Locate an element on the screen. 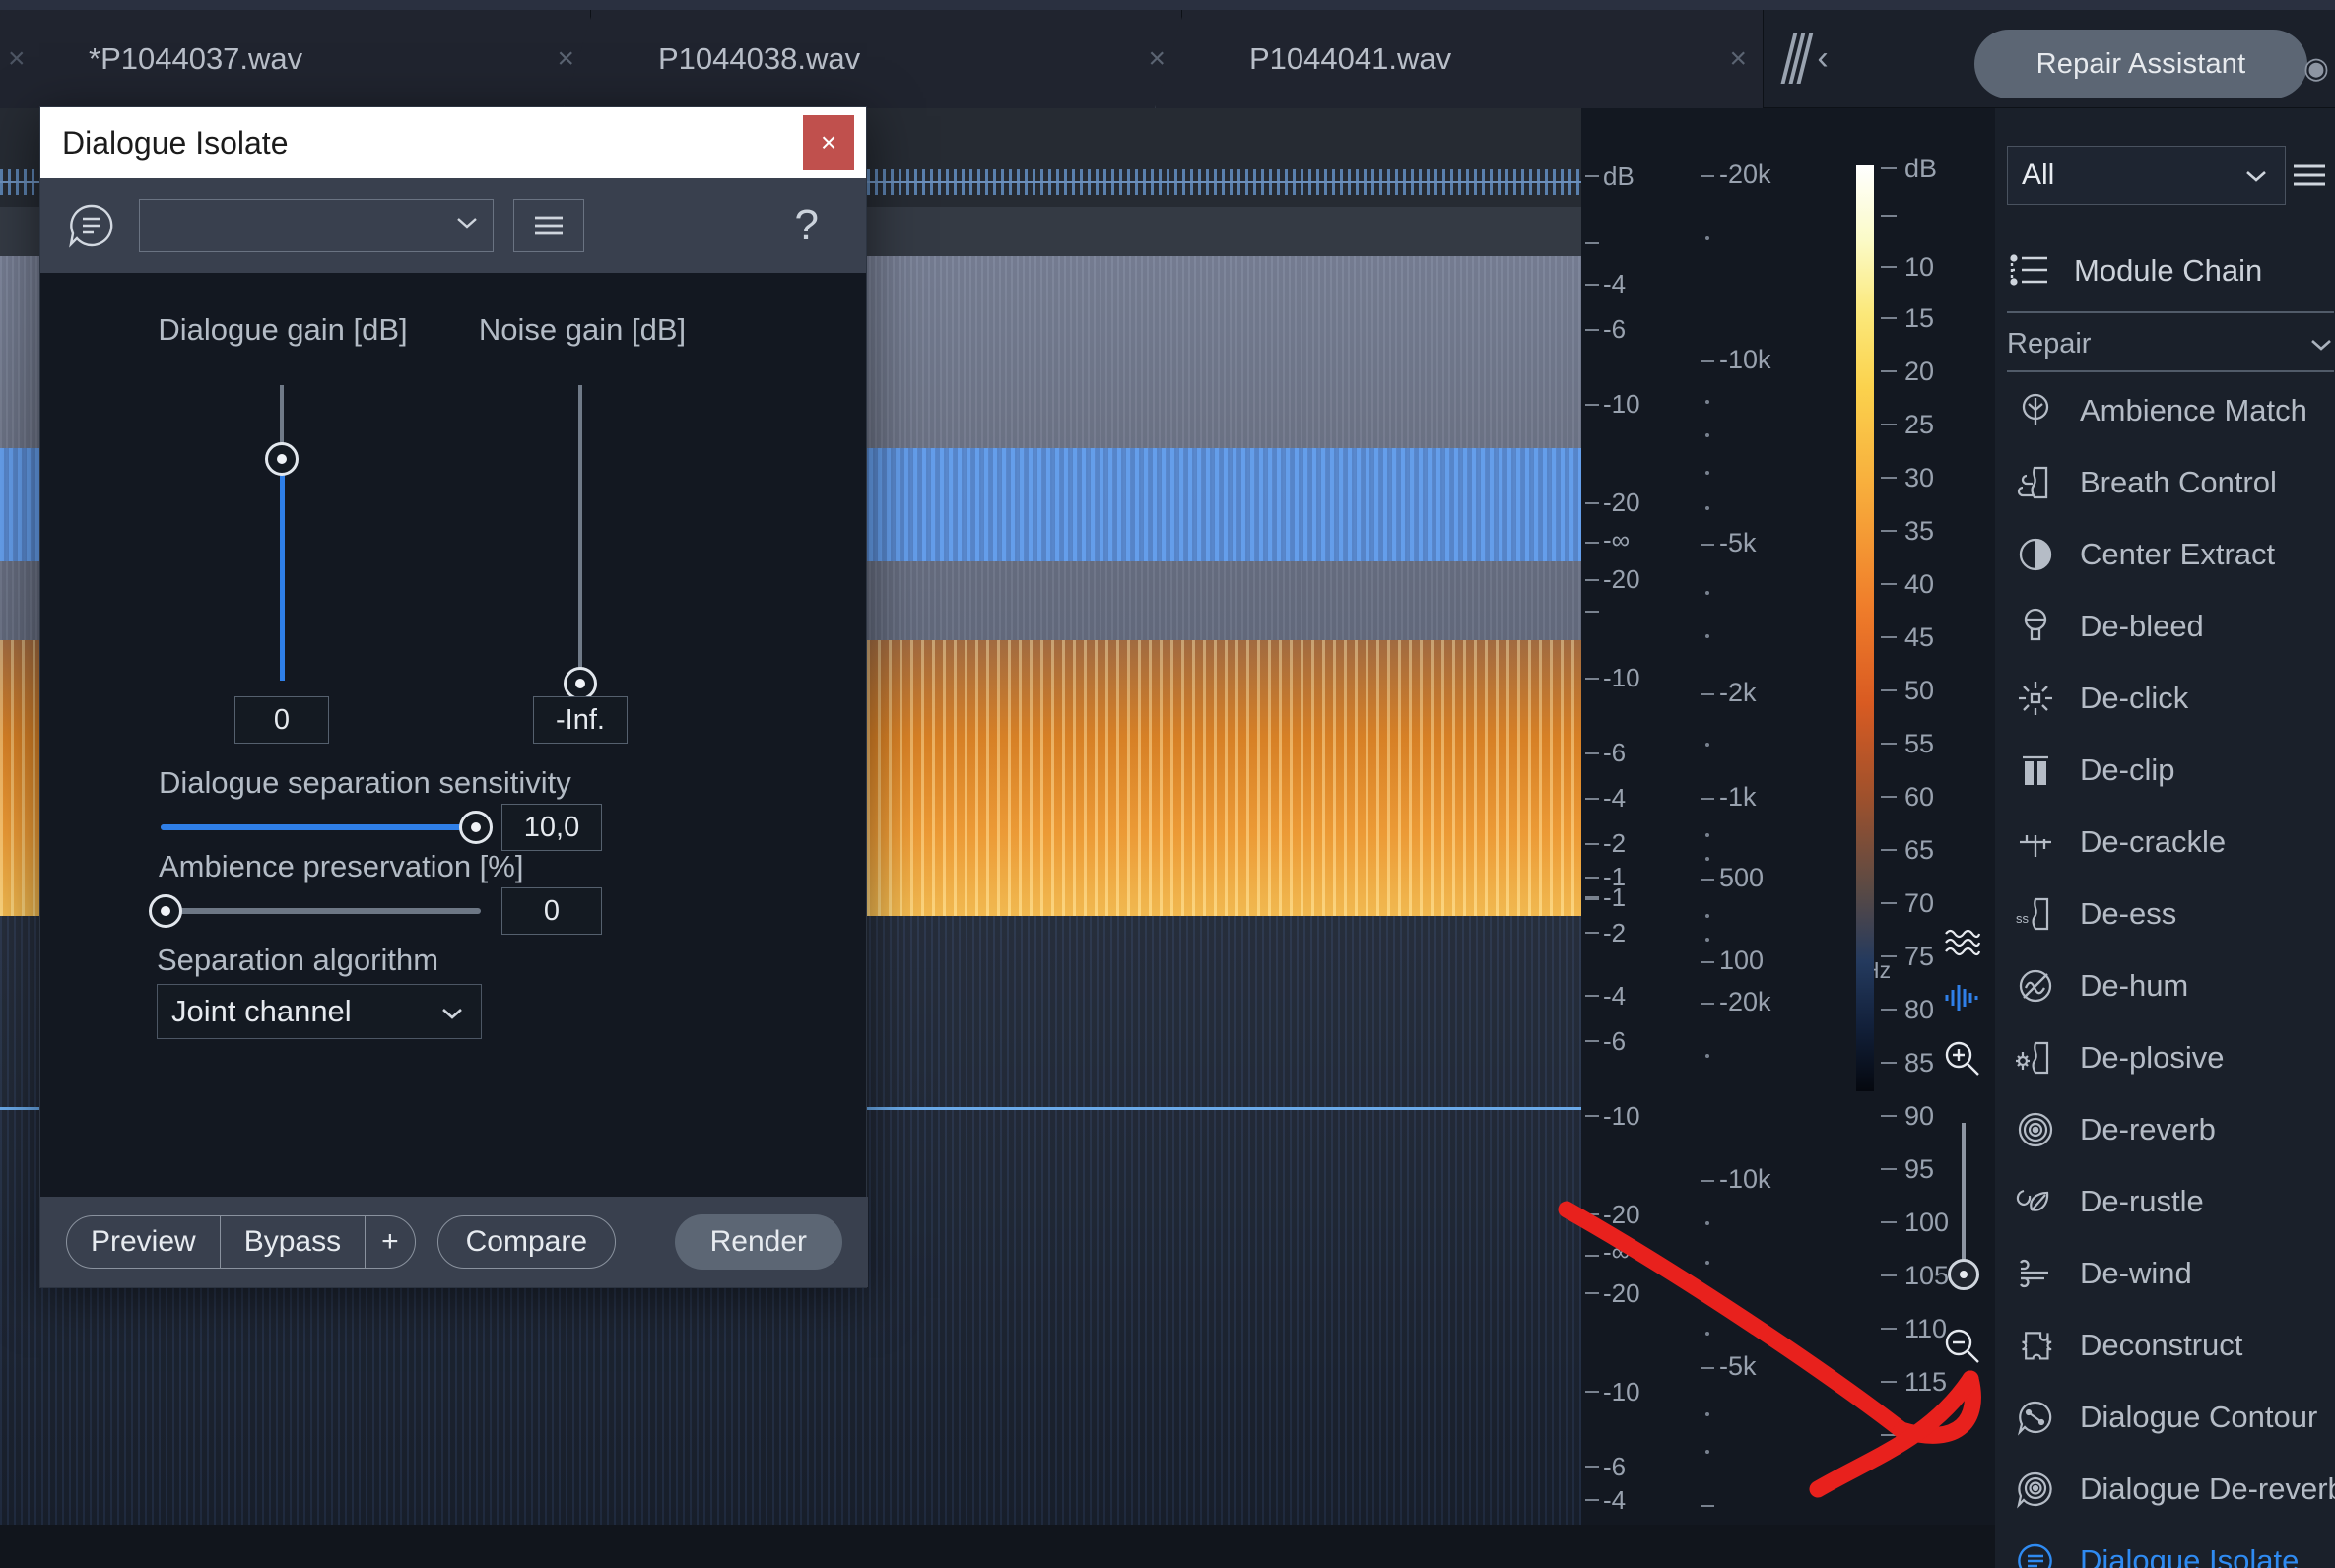 Image resolution: width=2335 pixels, height=1568 pixels. module-item-label: De-wind is located at coordinates (2136, 1273).